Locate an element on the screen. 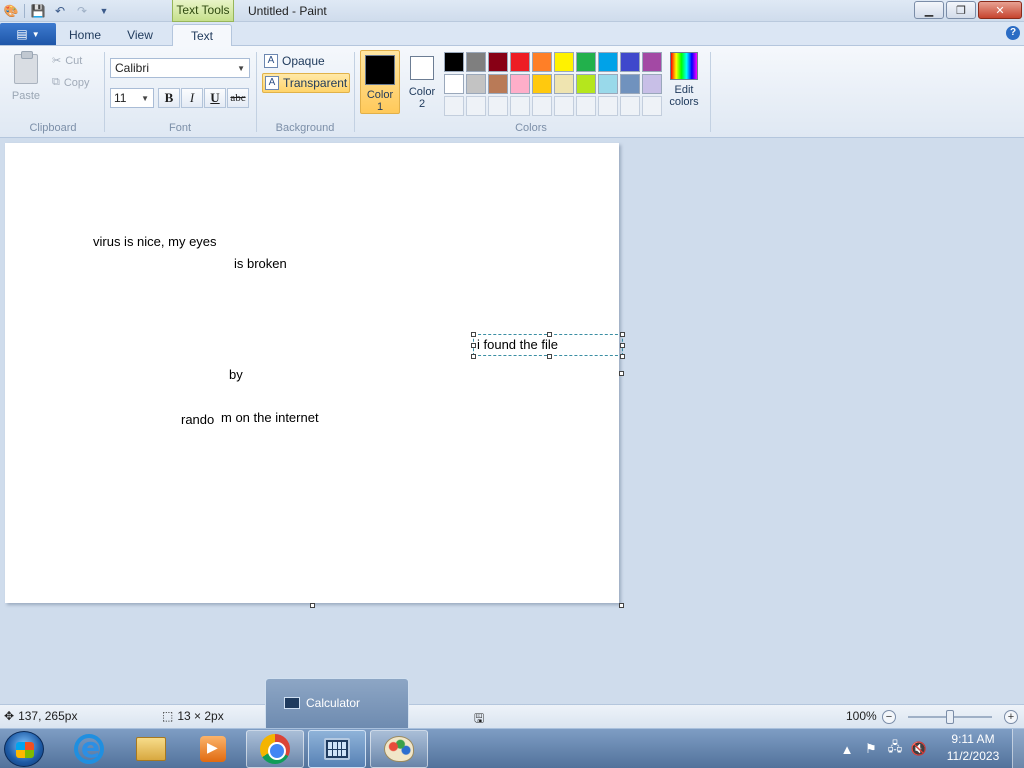 The height and width of the screenshot is (768, 1024). paint-palette-icon is located at coordinates (399, 749).